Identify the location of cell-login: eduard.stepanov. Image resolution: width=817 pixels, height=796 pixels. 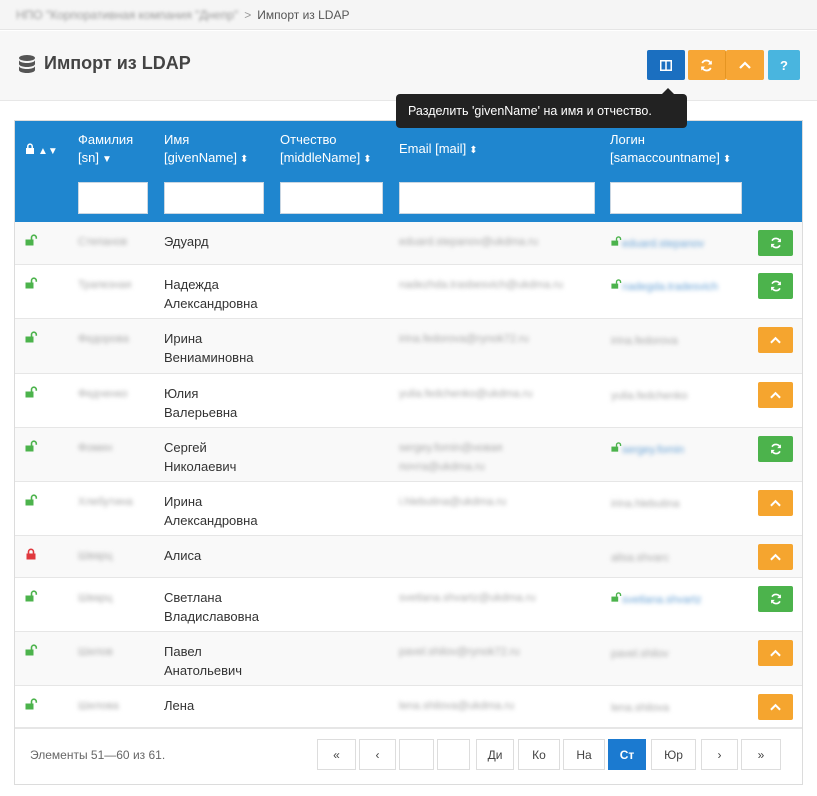
(657, 243).